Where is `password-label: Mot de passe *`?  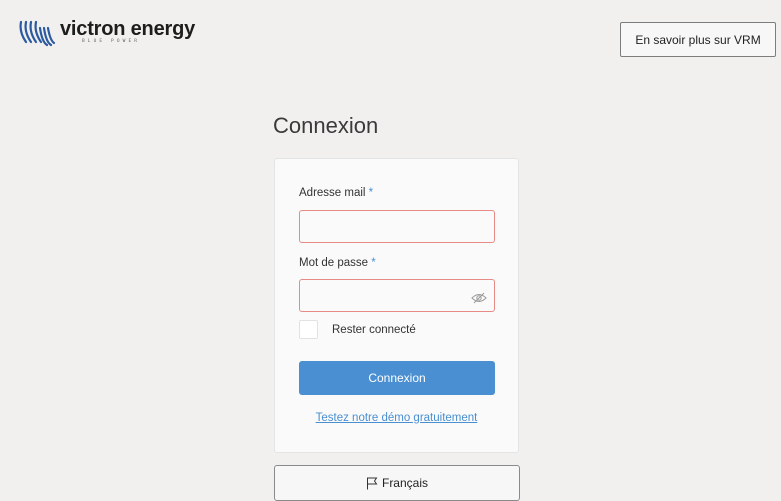
password-label: Mot de passe * is located at coordinates (337, 263).